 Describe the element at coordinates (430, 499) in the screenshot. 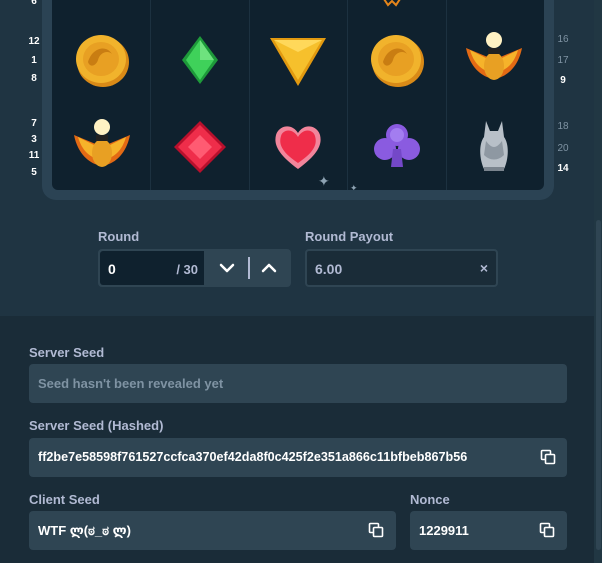

I see `nonce-label: Nonce` at that location.